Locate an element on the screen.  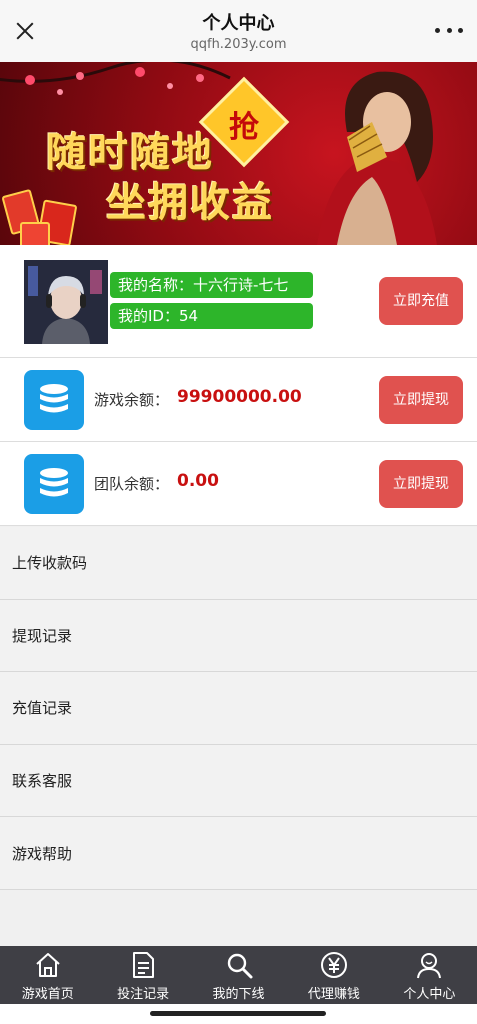
page-title: 个人中心 is located at coordinates (238, 23).